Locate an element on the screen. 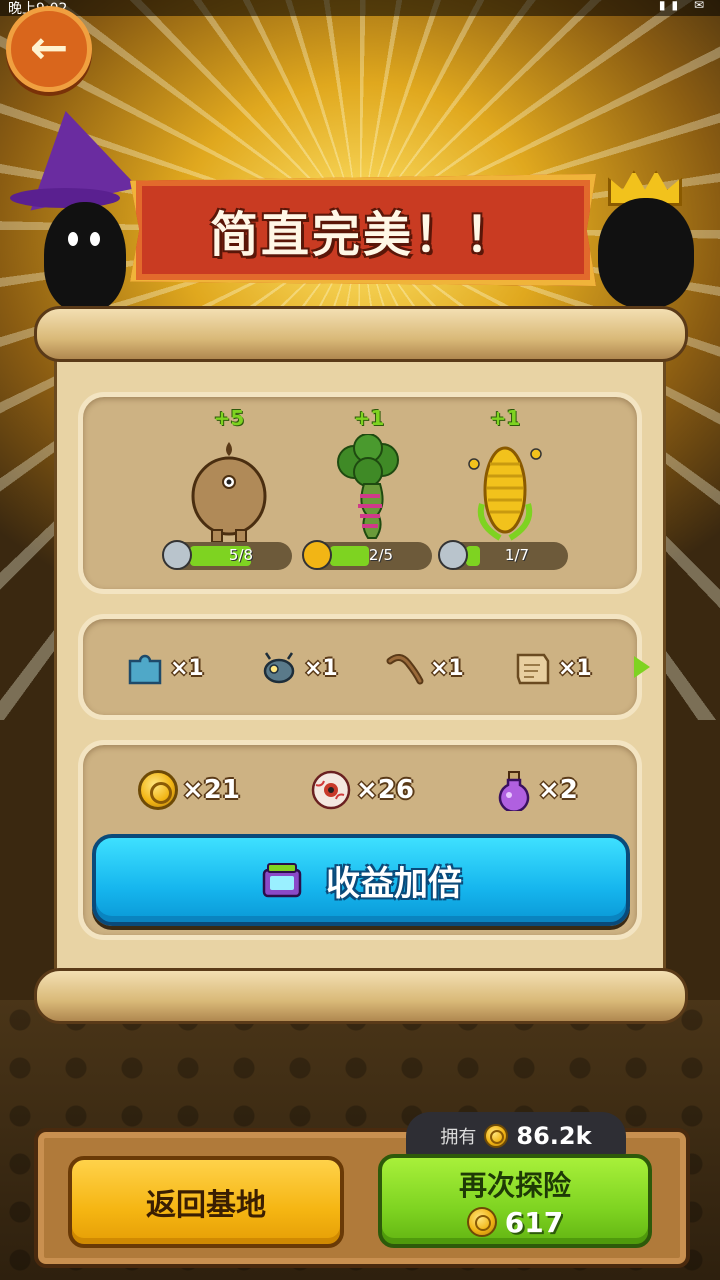  witch-character is located at coordinates (75, 209).